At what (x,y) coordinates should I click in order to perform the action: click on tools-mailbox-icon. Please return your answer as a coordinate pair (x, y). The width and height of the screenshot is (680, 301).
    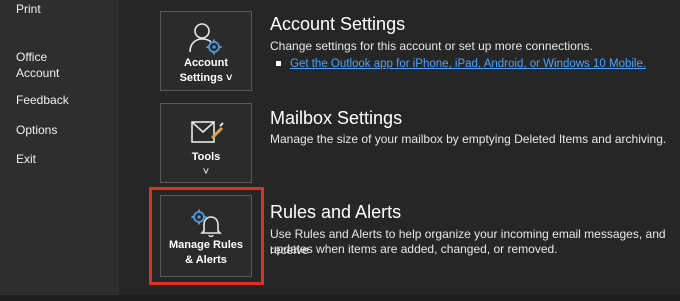
    Looking at the image, I should click on (207, 132).